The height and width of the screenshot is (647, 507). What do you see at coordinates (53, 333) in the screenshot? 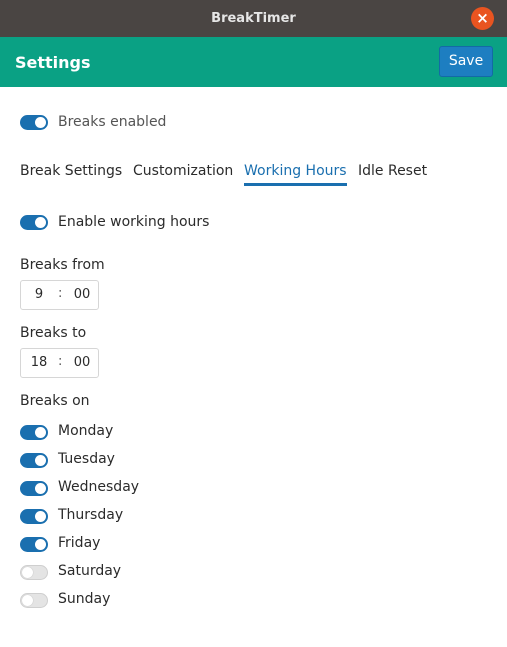
I see `breaks-to-label: Breaks to` at bounding box center [53, 333].